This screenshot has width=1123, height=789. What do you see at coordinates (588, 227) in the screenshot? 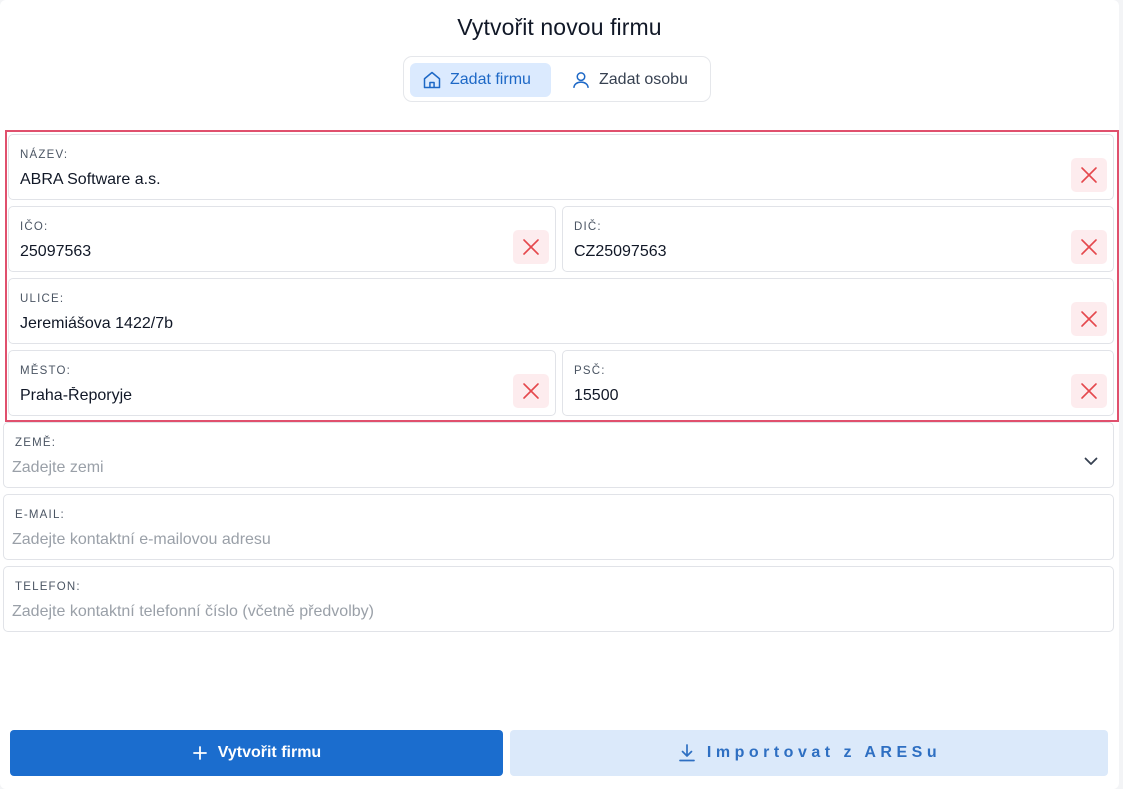
I see `dic-label: DIČ:` at bounding box center [588, 227].